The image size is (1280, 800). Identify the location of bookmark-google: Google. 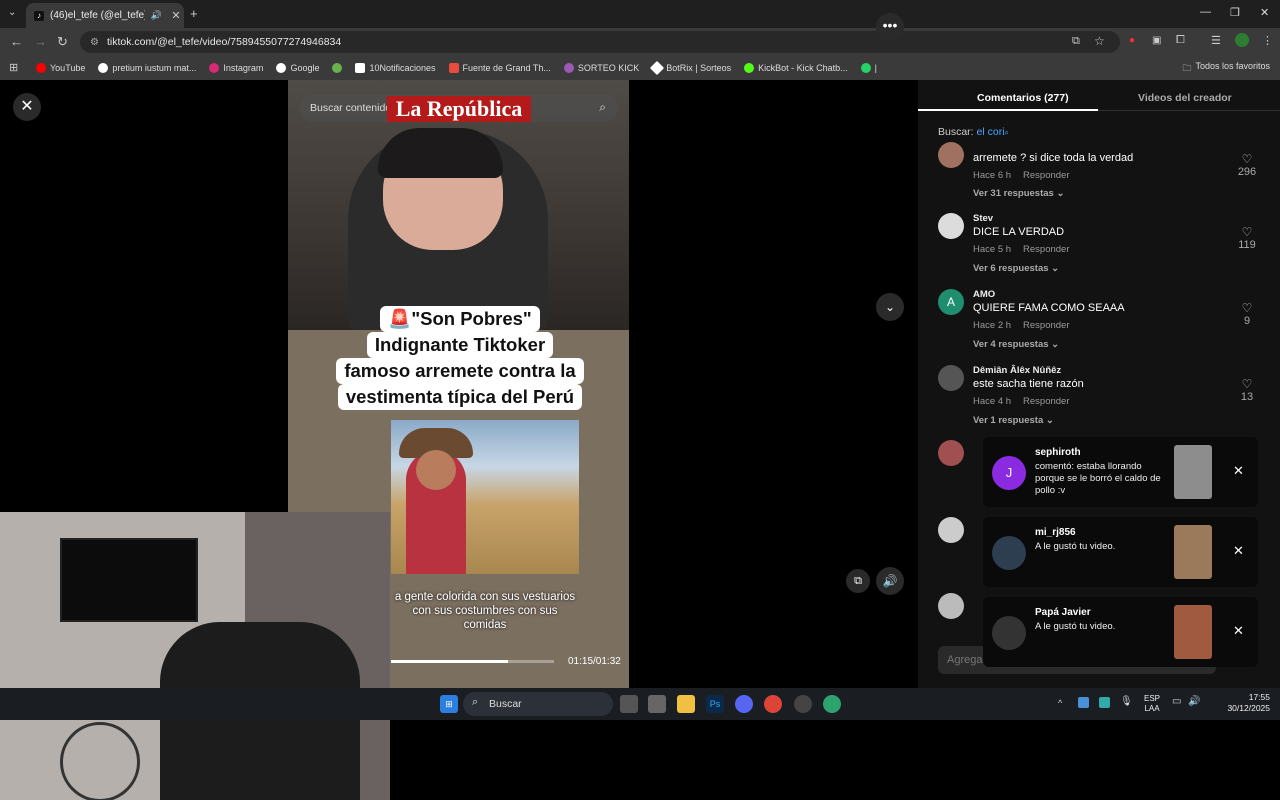
(297, 68).